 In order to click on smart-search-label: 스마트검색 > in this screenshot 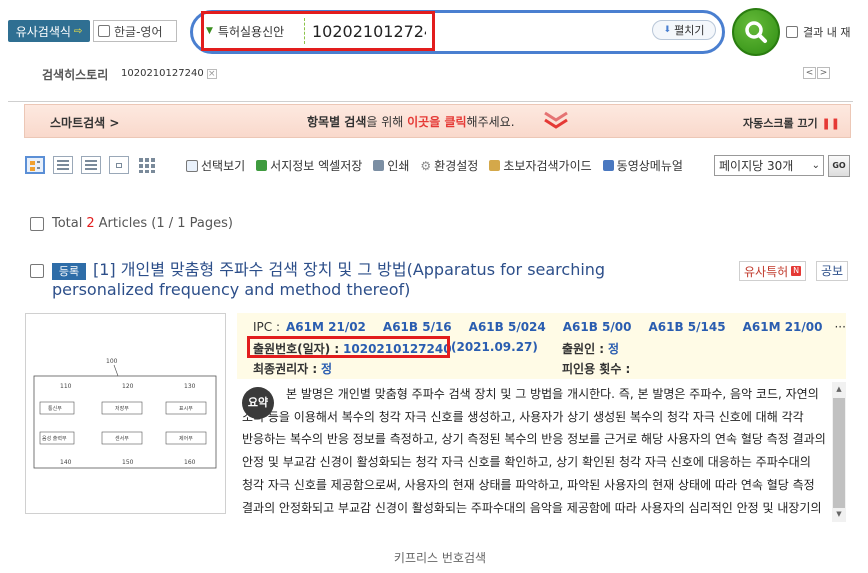, I will do `click(84, 122)`.